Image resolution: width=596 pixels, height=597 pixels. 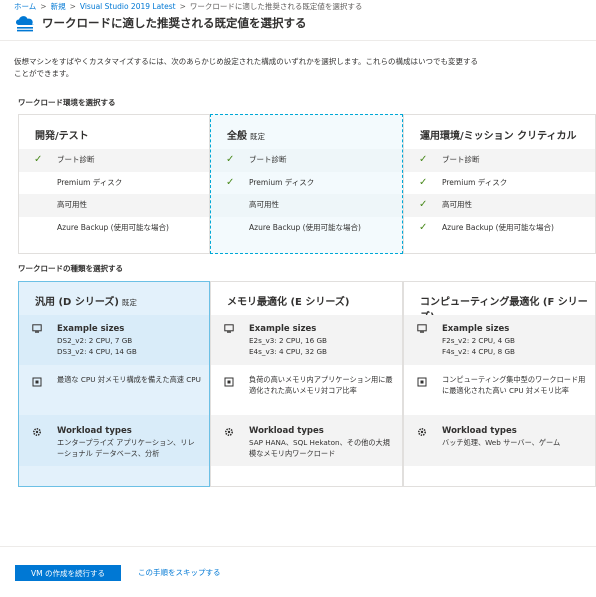 I want to click on environment-section-label: ワークロード環境を選択する, so click(x=67, y=102).